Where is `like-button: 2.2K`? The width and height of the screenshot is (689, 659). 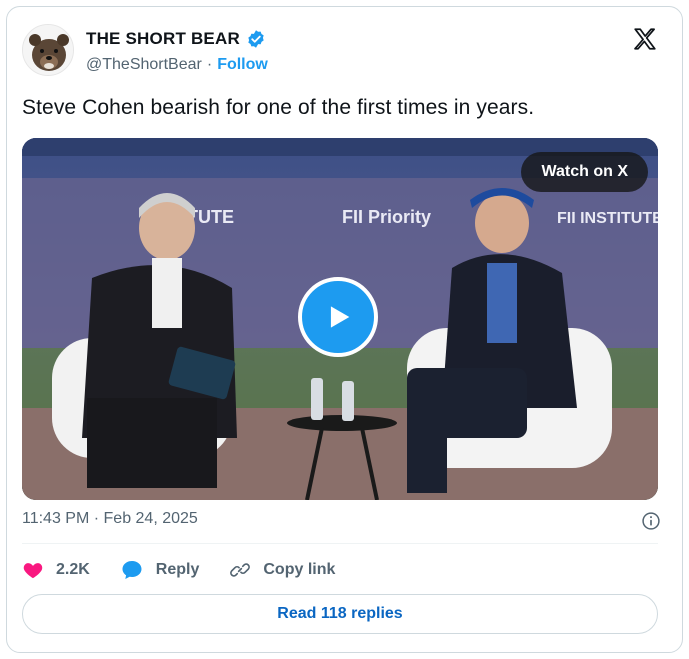 like-button: 2.2K is located at coordinates (56, 570).